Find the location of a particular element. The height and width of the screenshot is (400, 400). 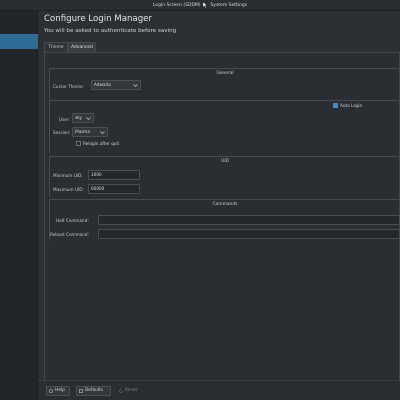

cursor-theme-select: Adwaita is located at coordinates (116, 85).